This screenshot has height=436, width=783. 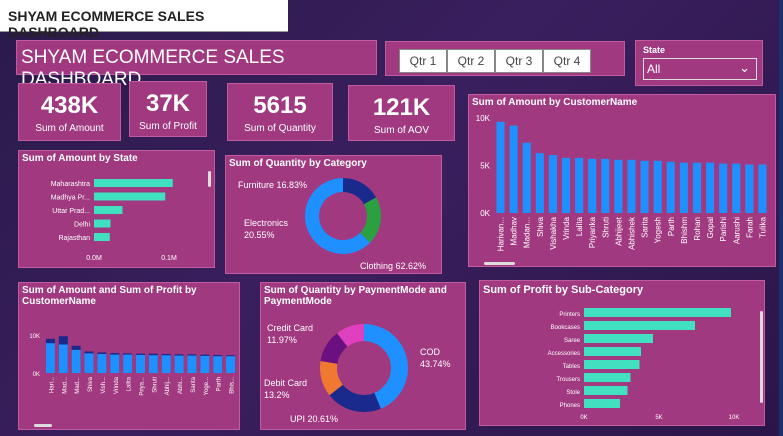 What do you see at coordinates (573, 393) in the screenshot?
I see `category-label: Stole` at bounding box center [573, 393].